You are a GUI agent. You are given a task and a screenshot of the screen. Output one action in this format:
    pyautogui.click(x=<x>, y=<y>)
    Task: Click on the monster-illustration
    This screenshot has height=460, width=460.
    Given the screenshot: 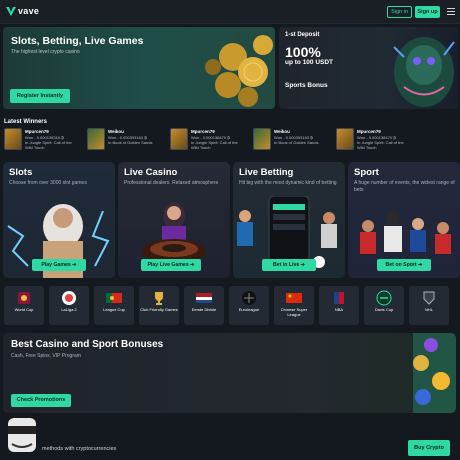 What is the action you would take?
    pyautogui.click(x=424, y=72)
    